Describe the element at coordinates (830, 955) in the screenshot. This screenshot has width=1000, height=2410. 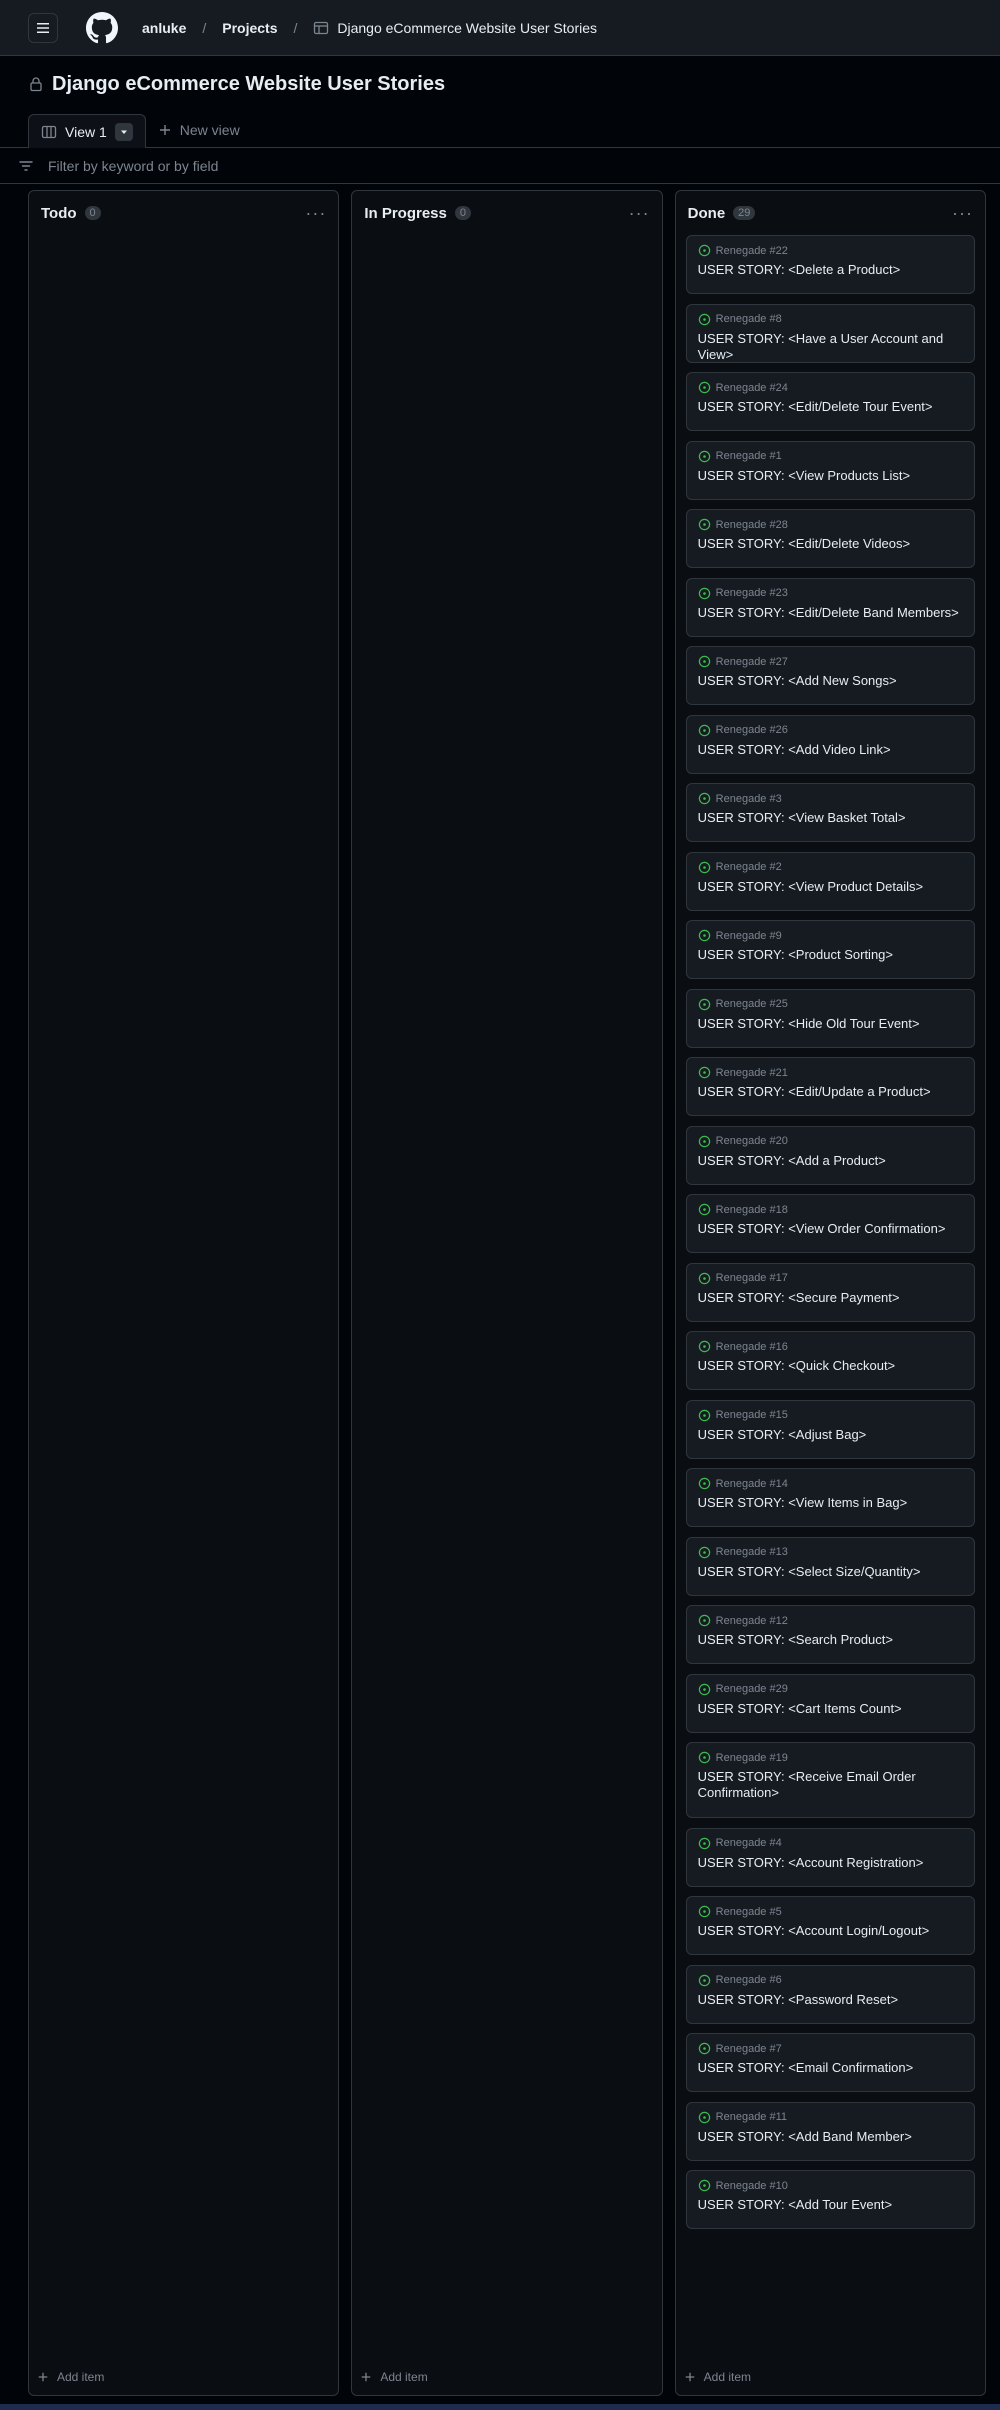
I see `card-title: USER STORY: <Product Sorting>` at that location.